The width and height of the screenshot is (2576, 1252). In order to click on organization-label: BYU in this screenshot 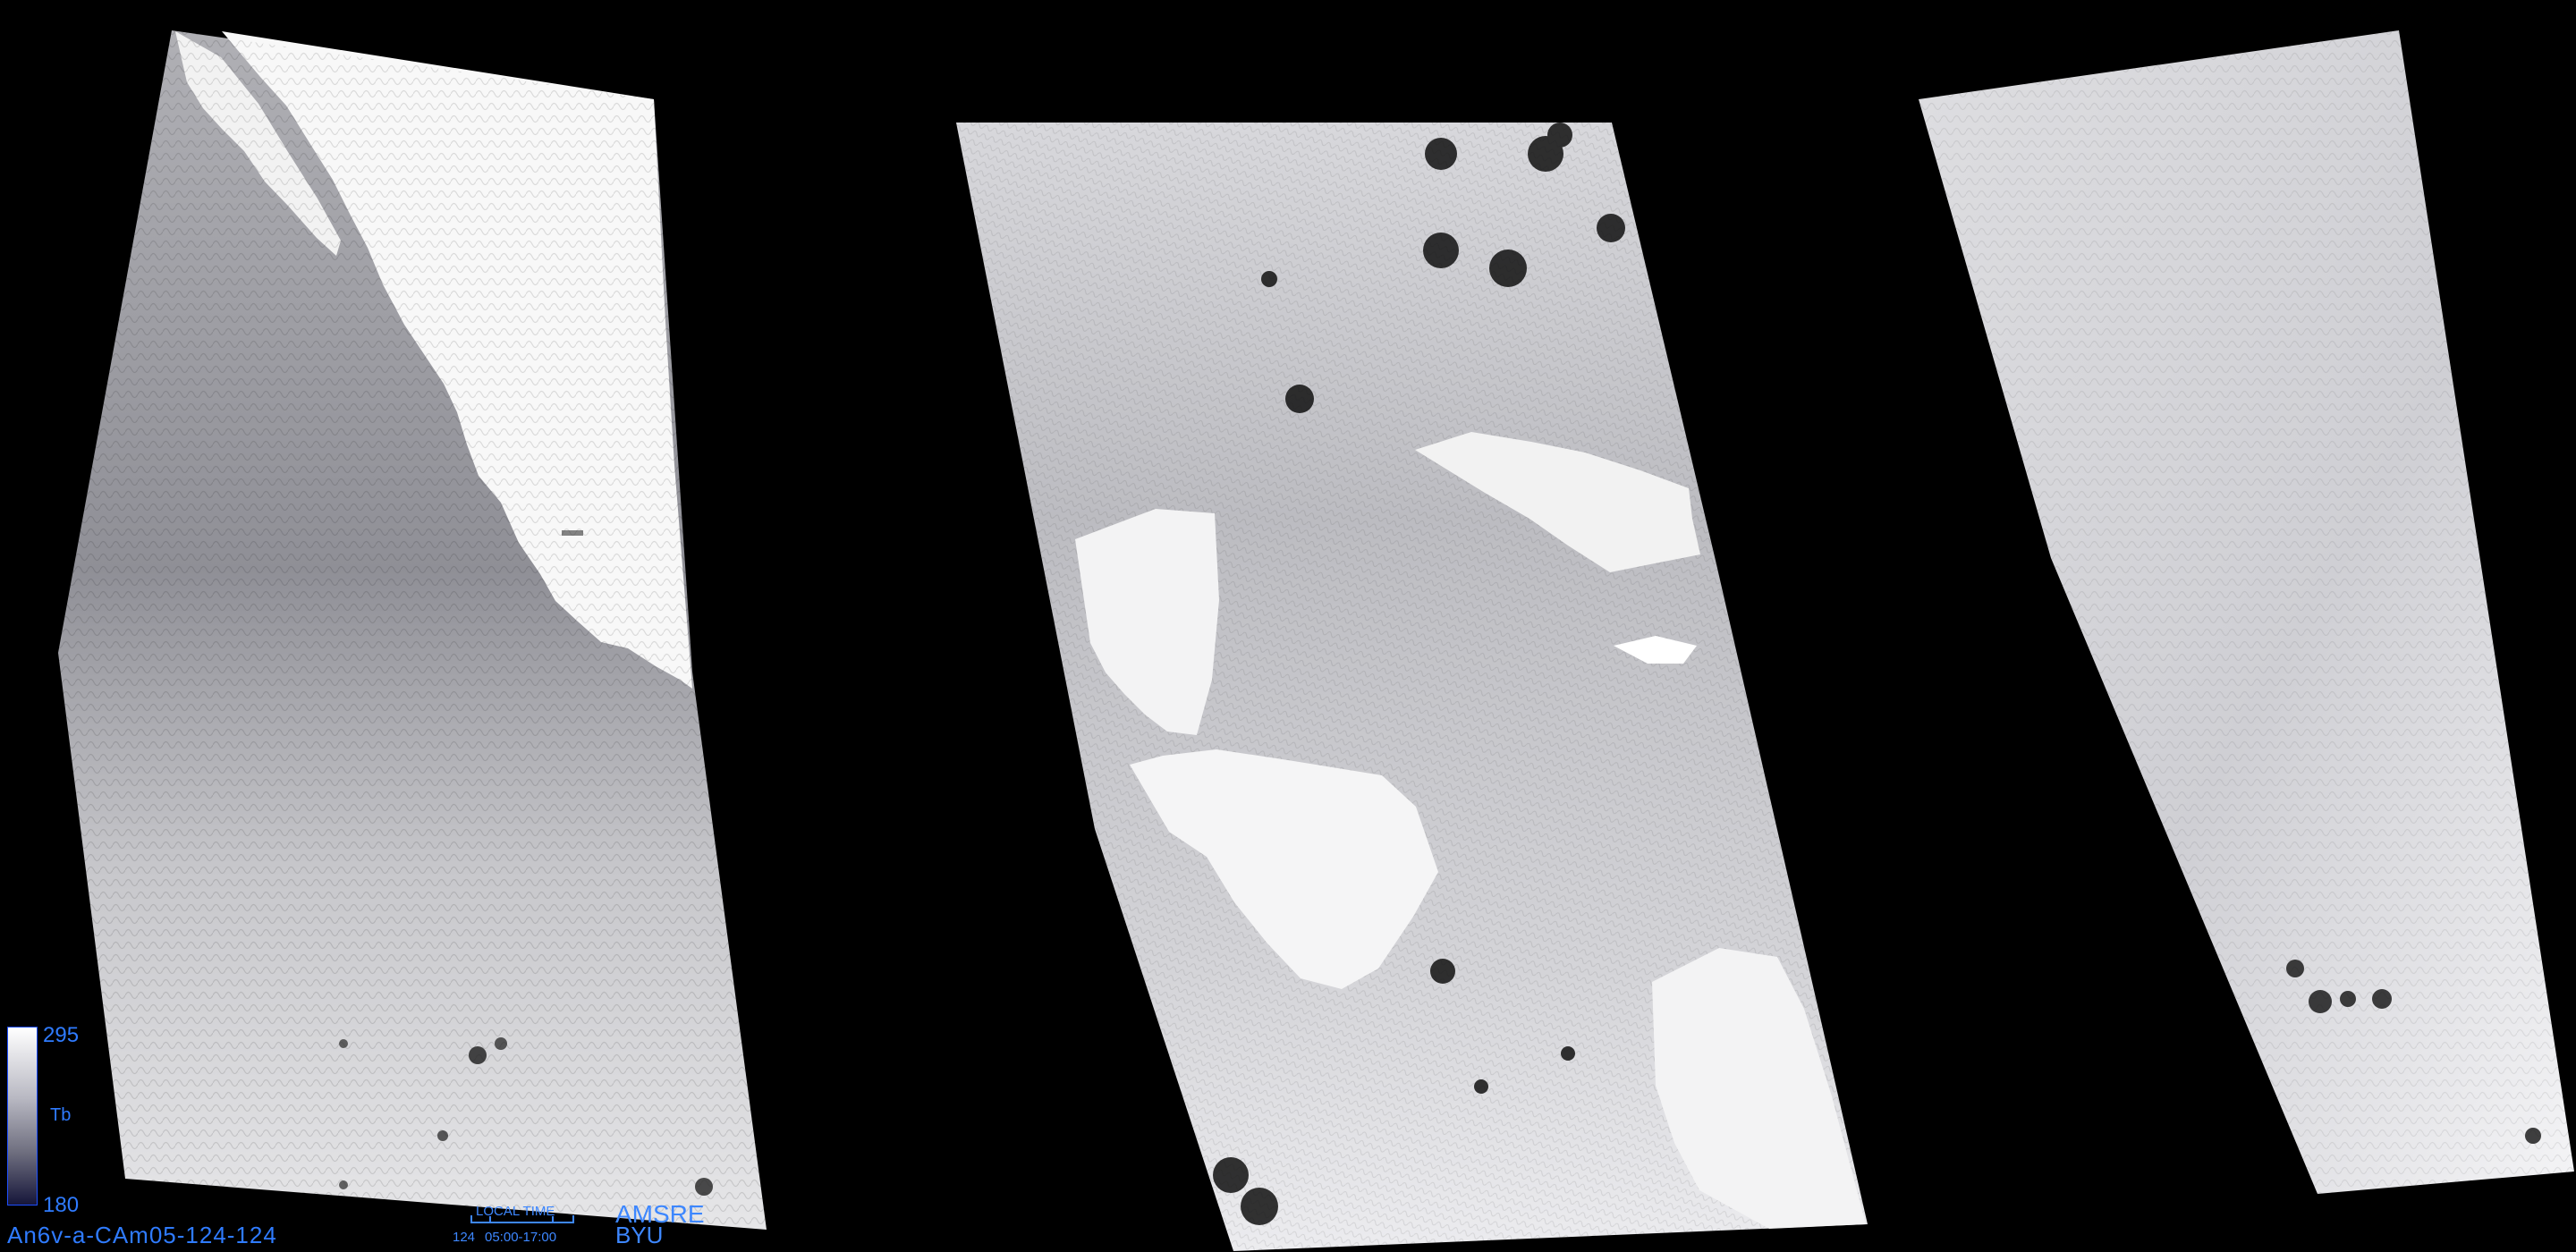, I will do `click(639, 1235)`.